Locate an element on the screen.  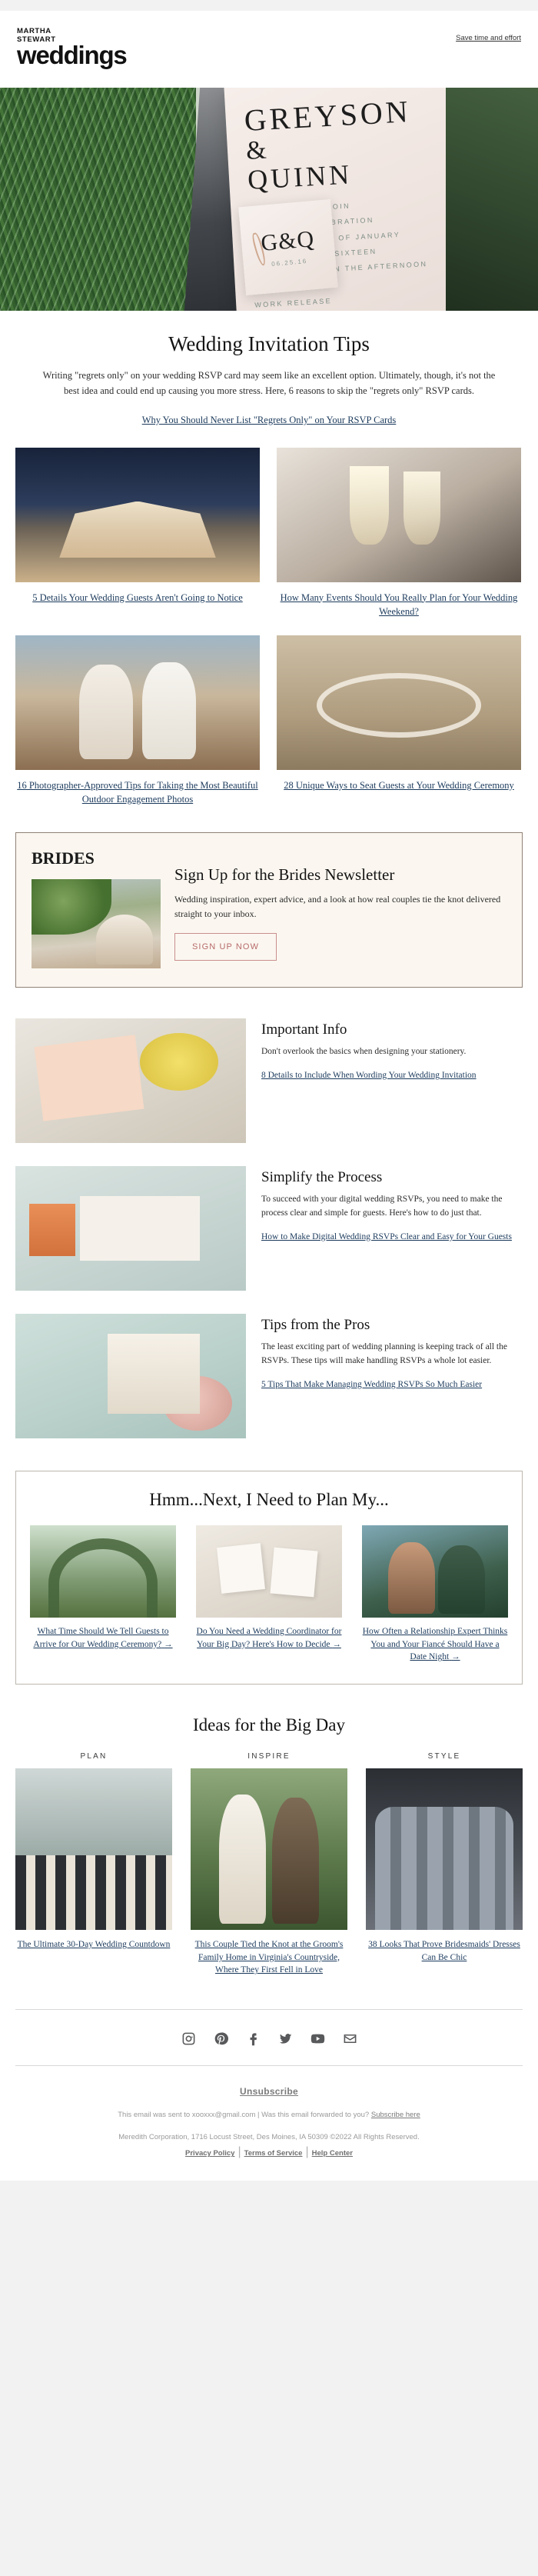
outdoor-wedding-arch-photo is located at coordinates (96, 923).